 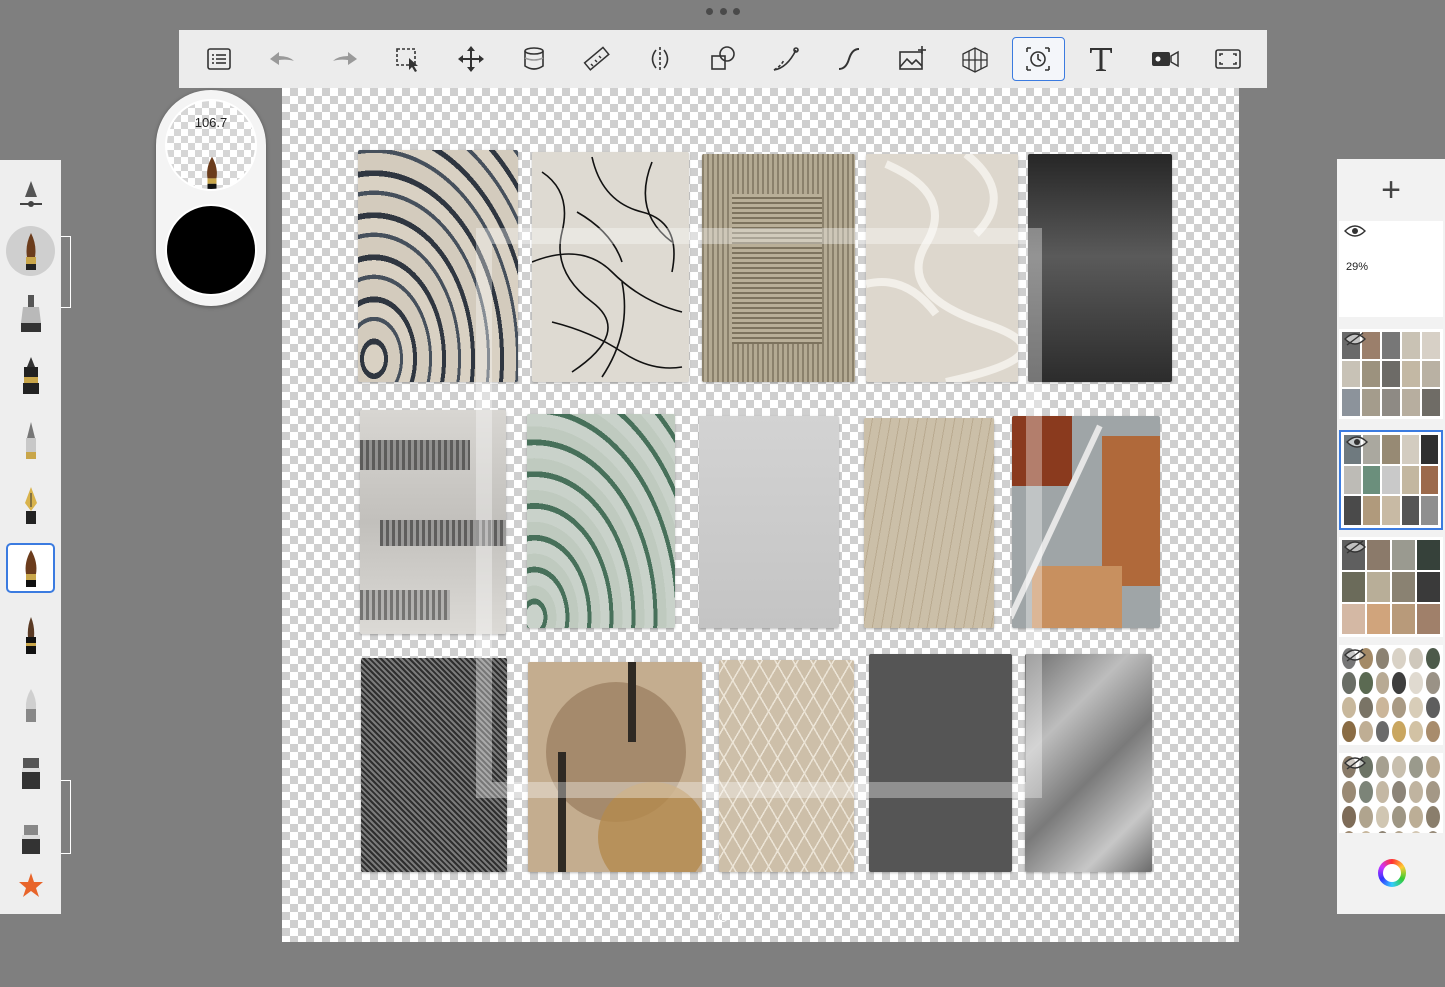 I want to click on brush-settings-icon, so click(x=30, y=194).